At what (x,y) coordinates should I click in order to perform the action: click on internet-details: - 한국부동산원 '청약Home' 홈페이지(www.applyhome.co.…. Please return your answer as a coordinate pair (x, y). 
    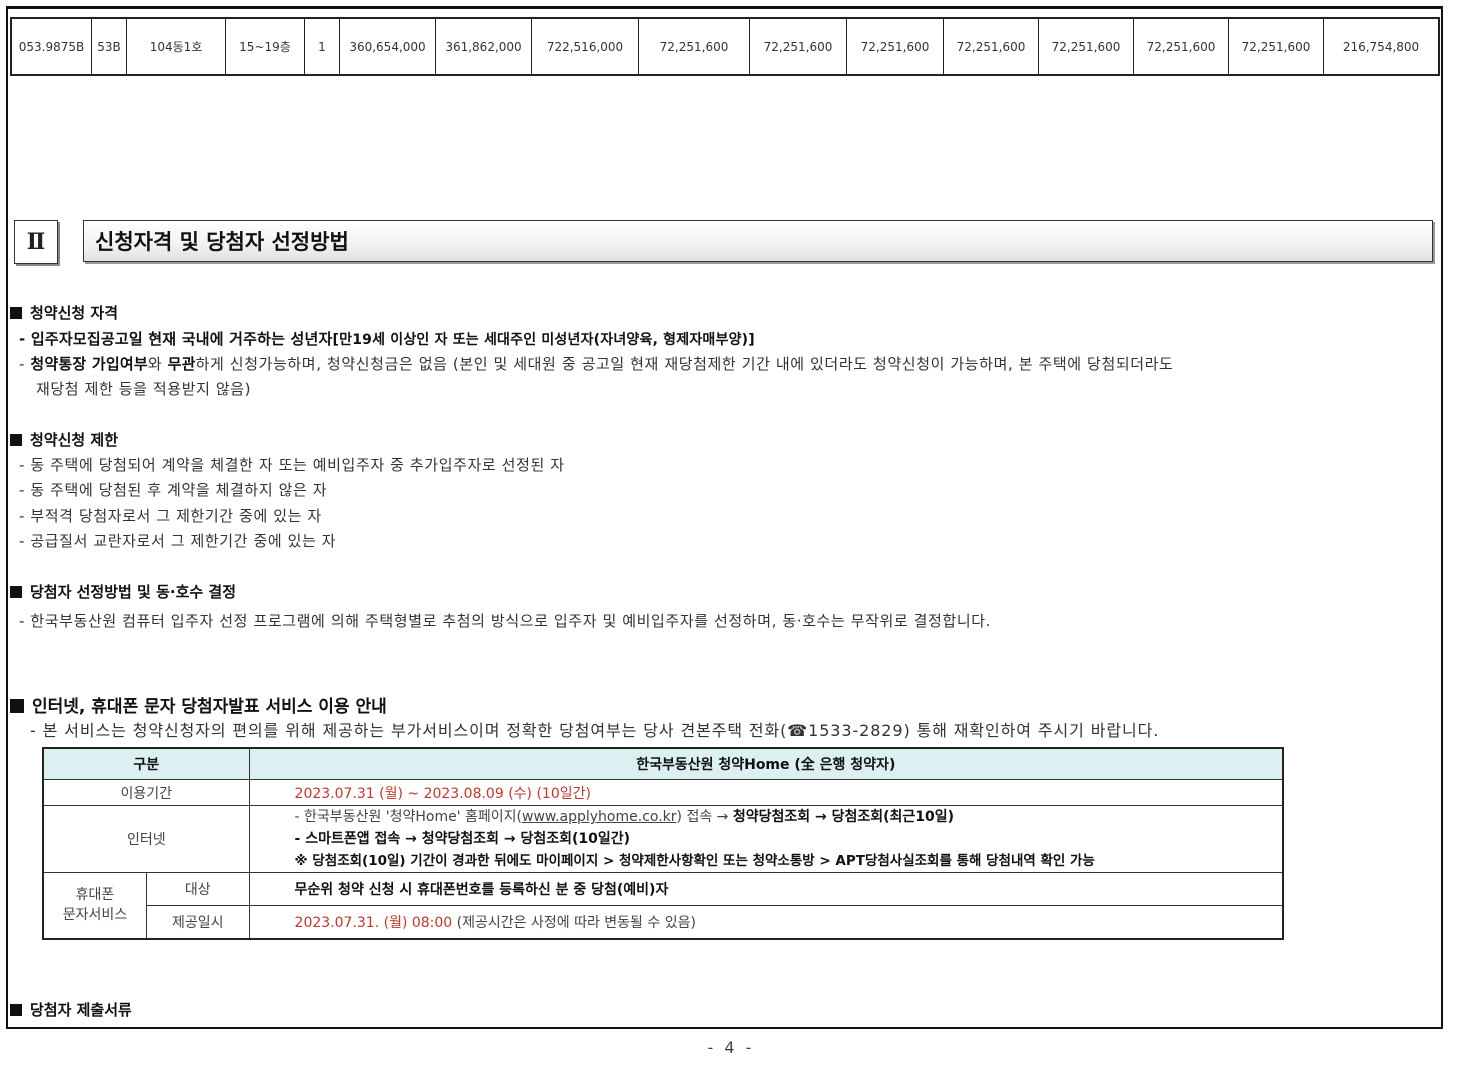
    Looking at the image, I should click on (766, 839).